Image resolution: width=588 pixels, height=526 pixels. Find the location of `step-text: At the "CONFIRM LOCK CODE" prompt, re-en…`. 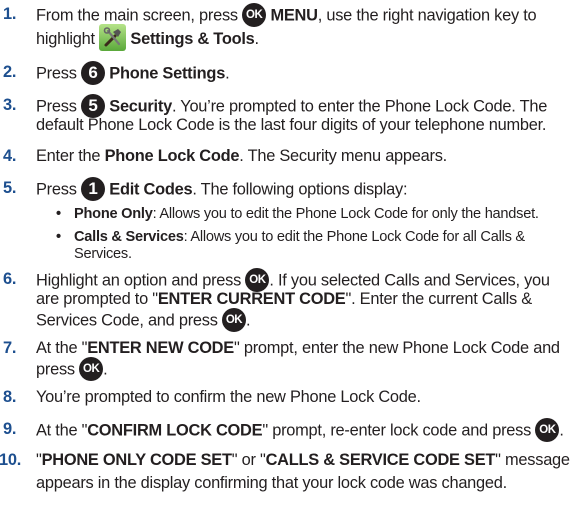

step-text: At the "CONFIRM LOCK CODE" prompt, re-en… is located at coordinates (311, 430).